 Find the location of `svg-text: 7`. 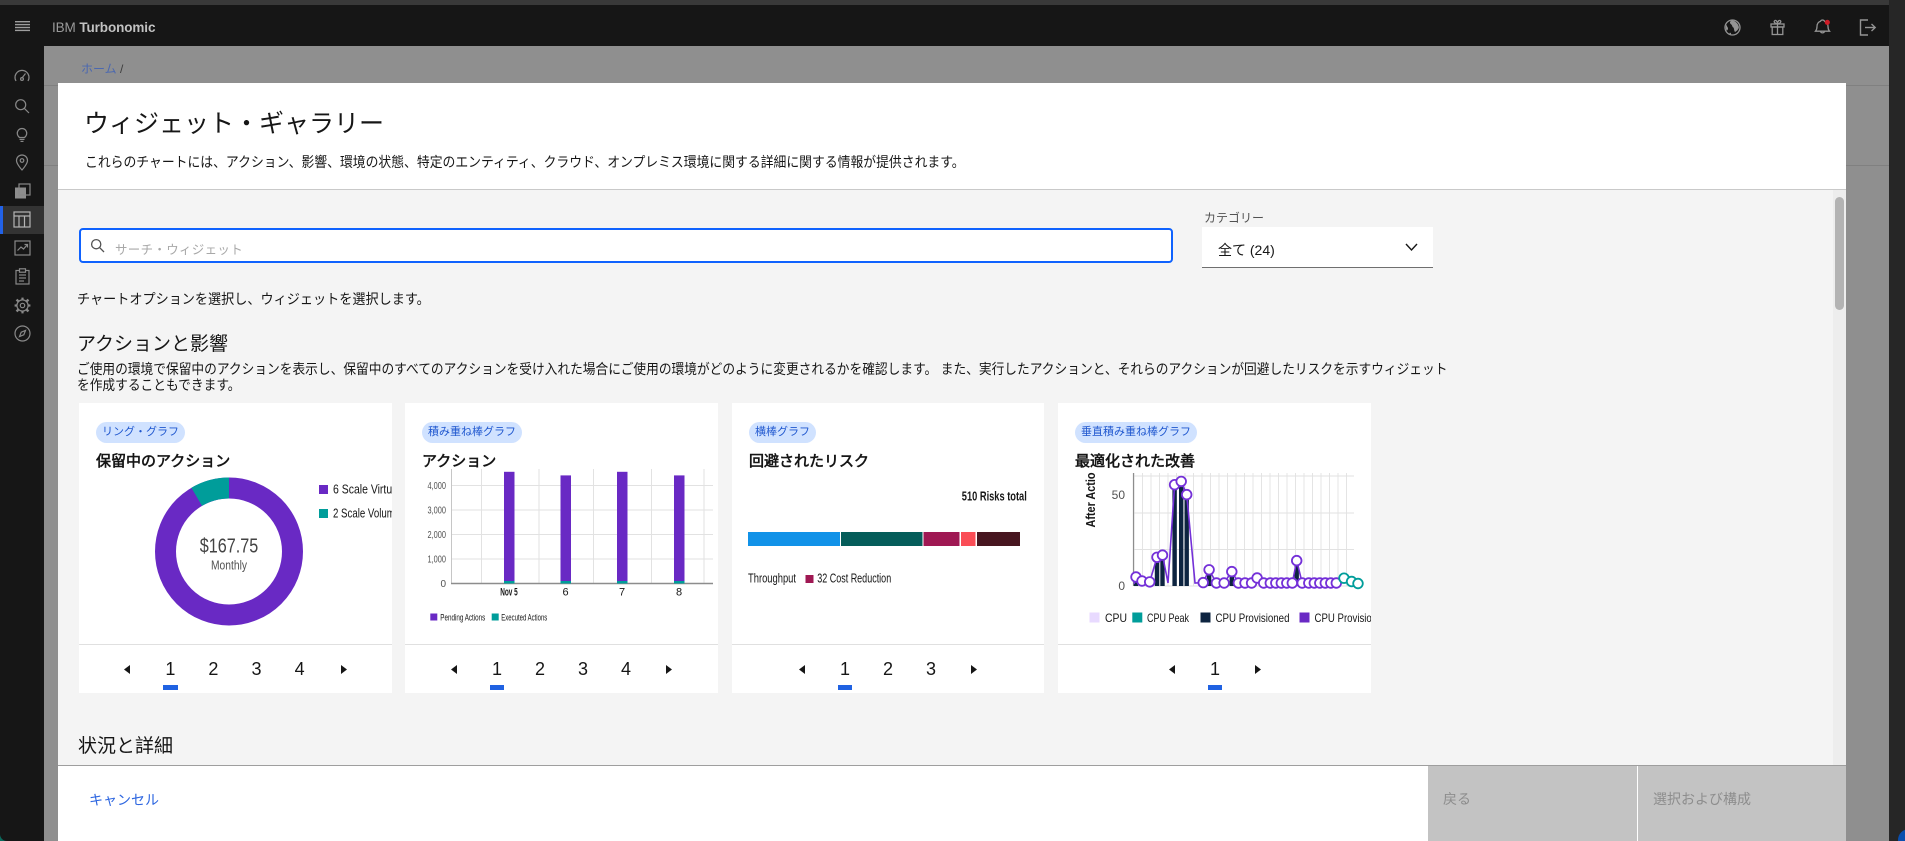

svg-text: 7 is located at coordinates (622, 593).